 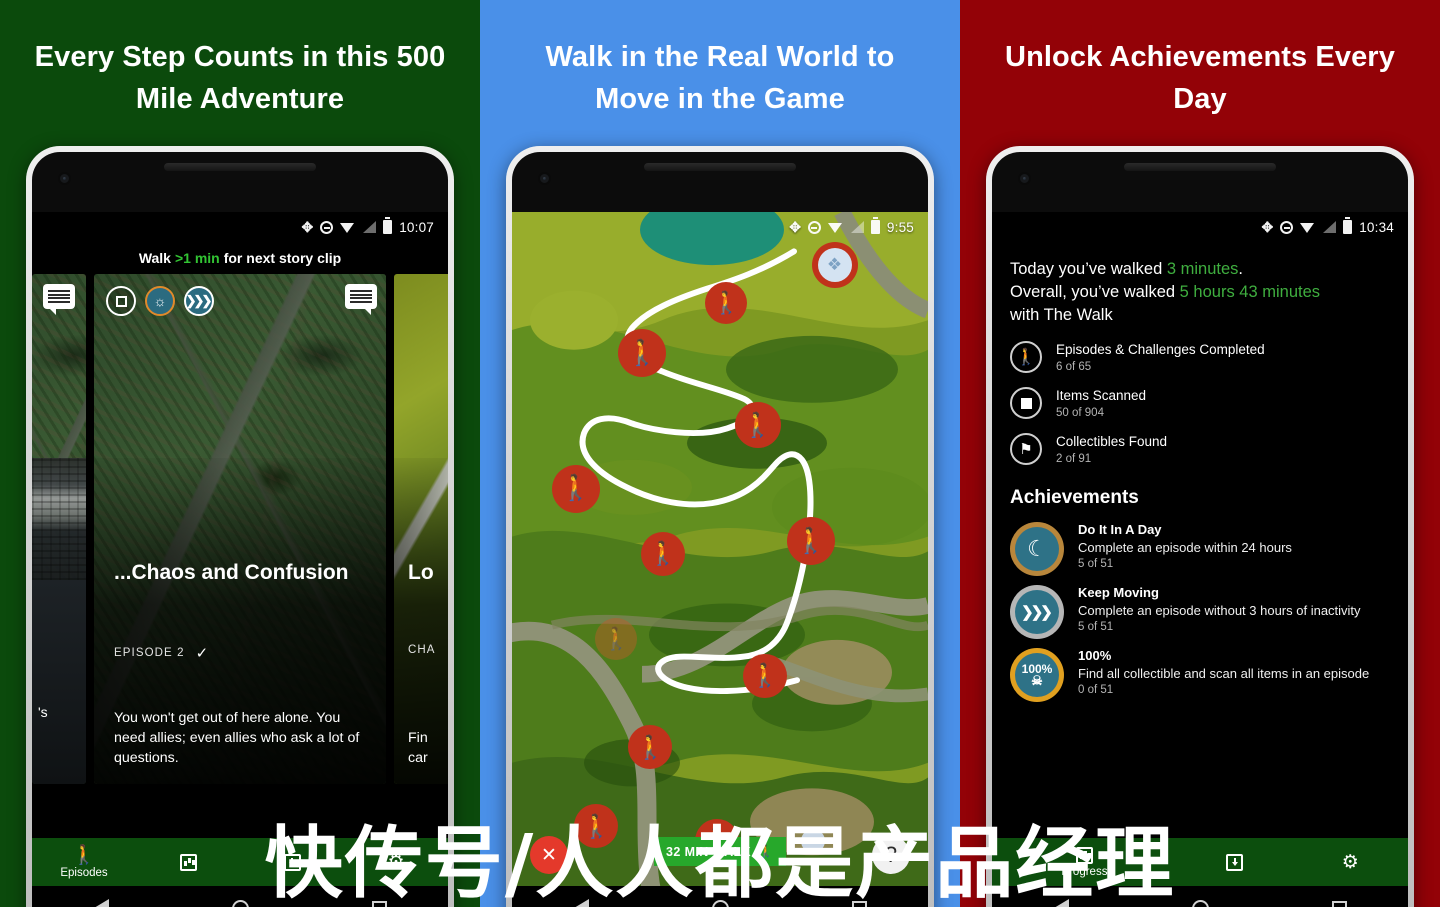 I want to click on summary-line-1-post: ., so click(x=1240, y=269).